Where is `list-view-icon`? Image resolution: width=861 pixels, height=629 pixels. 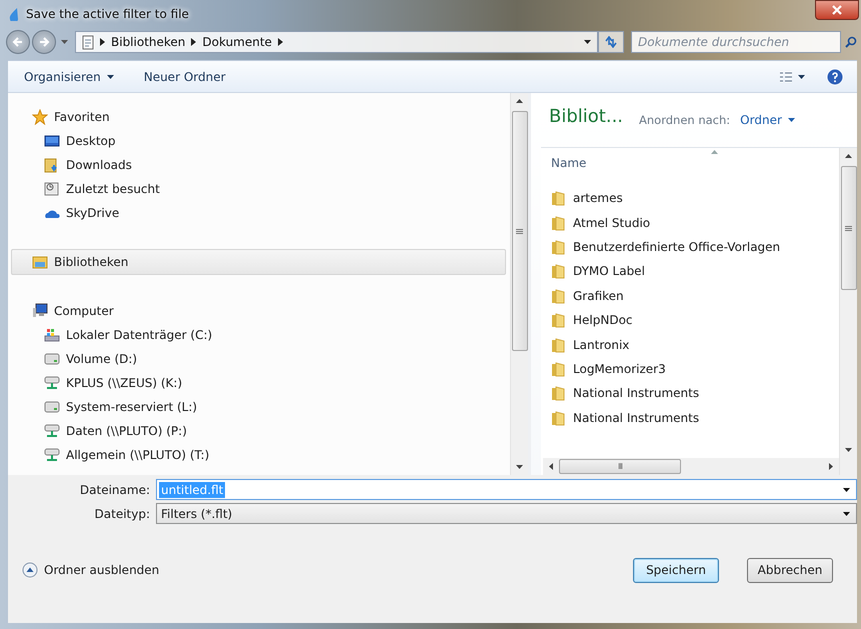 list-view-icon is located at coordinates (786, 77).